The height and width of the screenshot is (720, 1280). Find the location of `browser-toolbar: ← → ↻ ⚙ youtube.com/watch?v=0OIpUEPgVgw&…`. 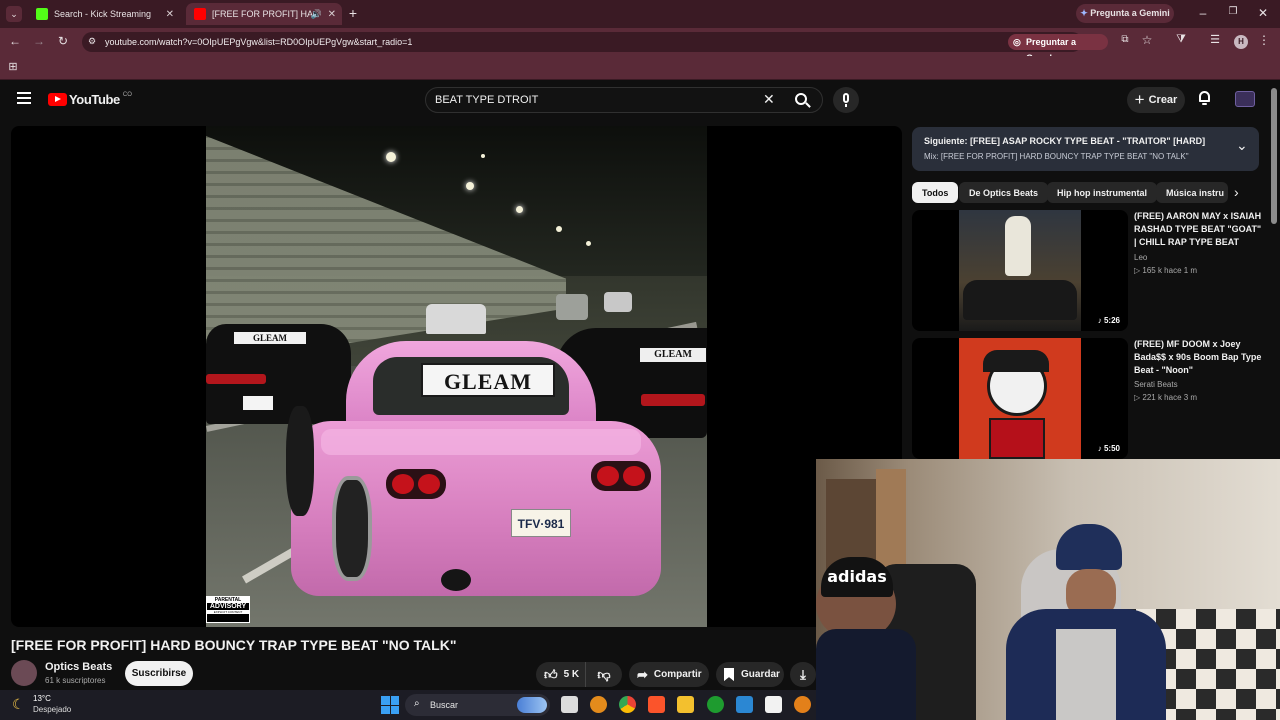

browser-toolbar: ← → ↻ ⚙ youtube.com/watch?v=0OIpUEPgVgw&… is located at coordinates (640, 45).